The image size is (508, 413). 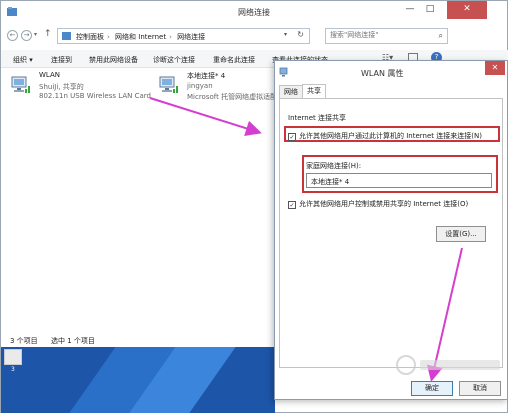 I want to click on item-count: 3 个项目, so click(x=24, y=341).